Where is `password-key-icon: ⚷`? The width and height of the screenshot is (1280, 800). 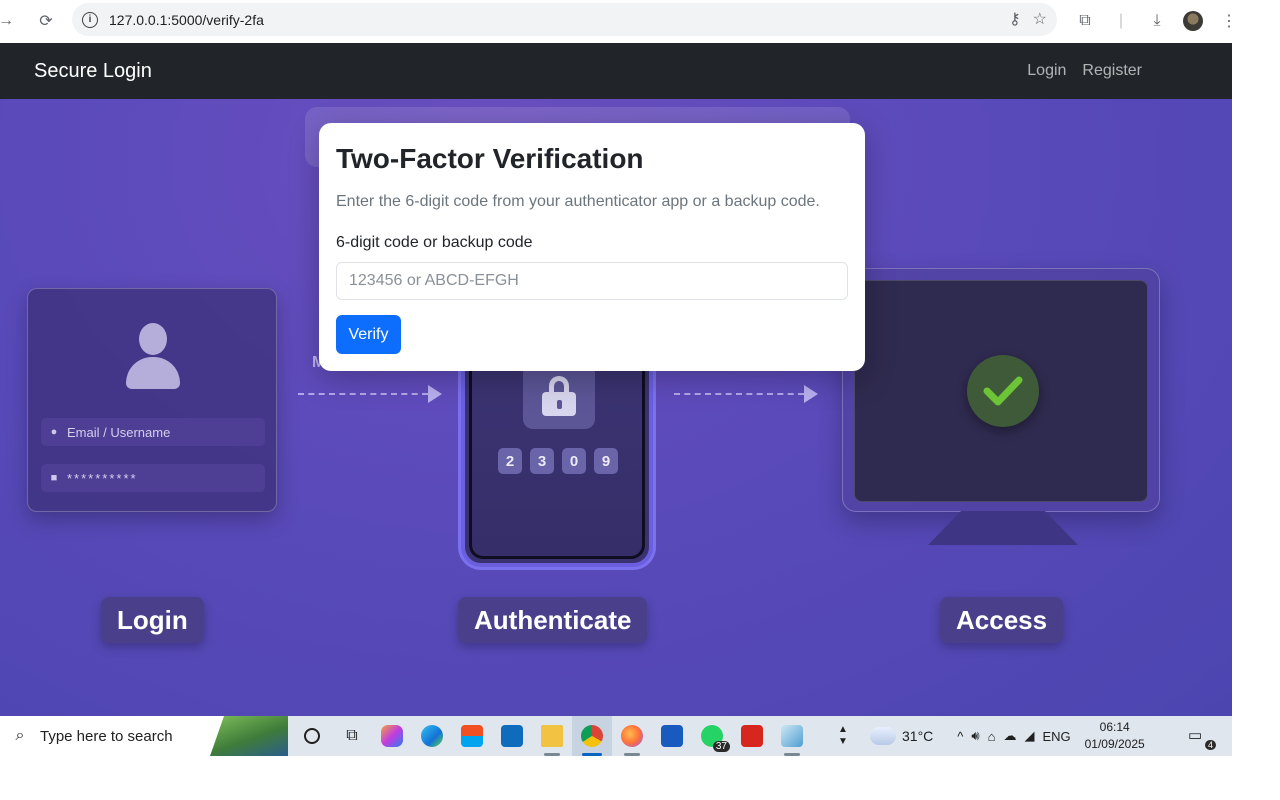
password-key-icon: ⚷ is located at coordinates (1015, 19).